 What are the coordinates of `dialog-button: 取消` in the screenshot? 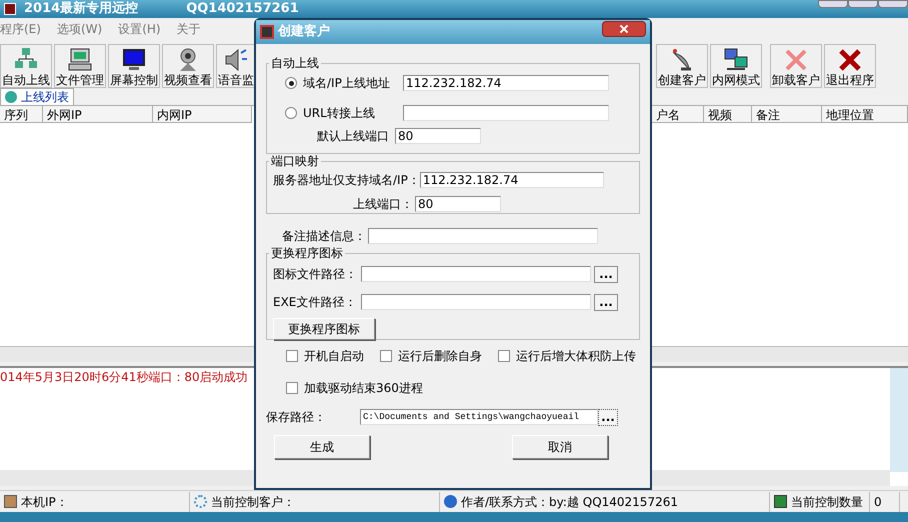 It's located at (560, 447).